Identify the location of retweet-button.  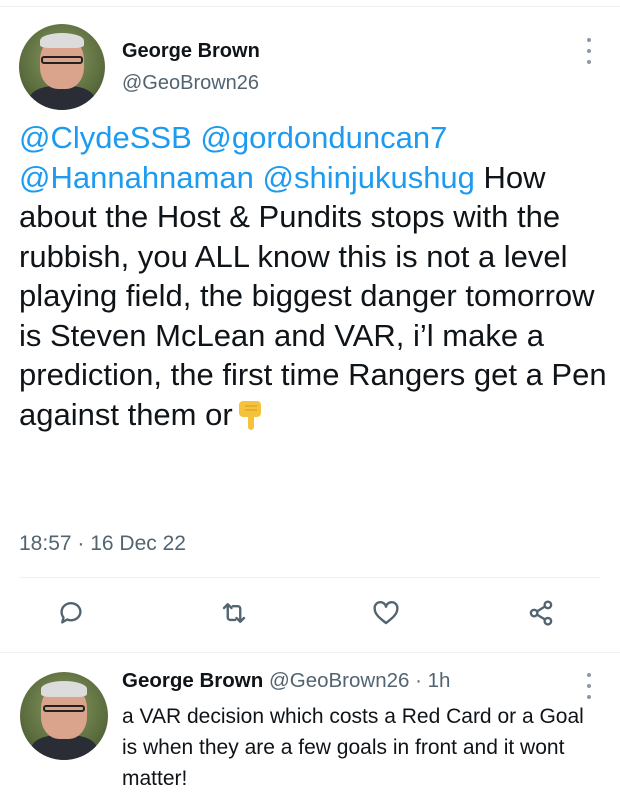
(234, 613).